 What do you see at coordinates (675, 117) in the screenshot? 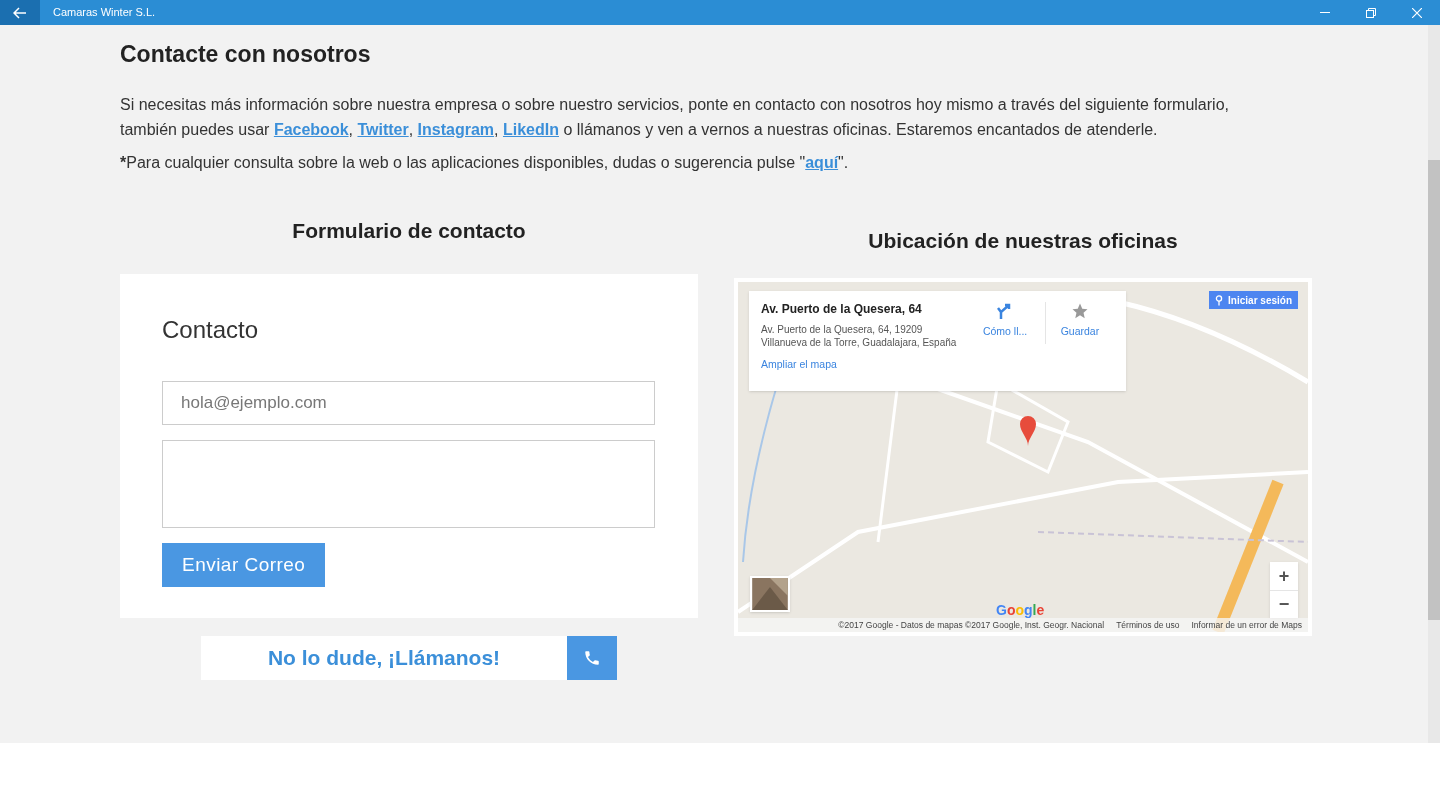
I see `intro-paragraph: Si necesitas más información sobre nuestra empresa o sobre nuestro servicios, ponte en contacto con nosotros hoy mismo a través del siguiente formulario, también puedes usar Facebook, Twitter, Instagram, LikedIn o llámanos y ven a vernos a nuestras oficinas. Estaremos encantados de atenderle.` at bounding box center [675, 117].